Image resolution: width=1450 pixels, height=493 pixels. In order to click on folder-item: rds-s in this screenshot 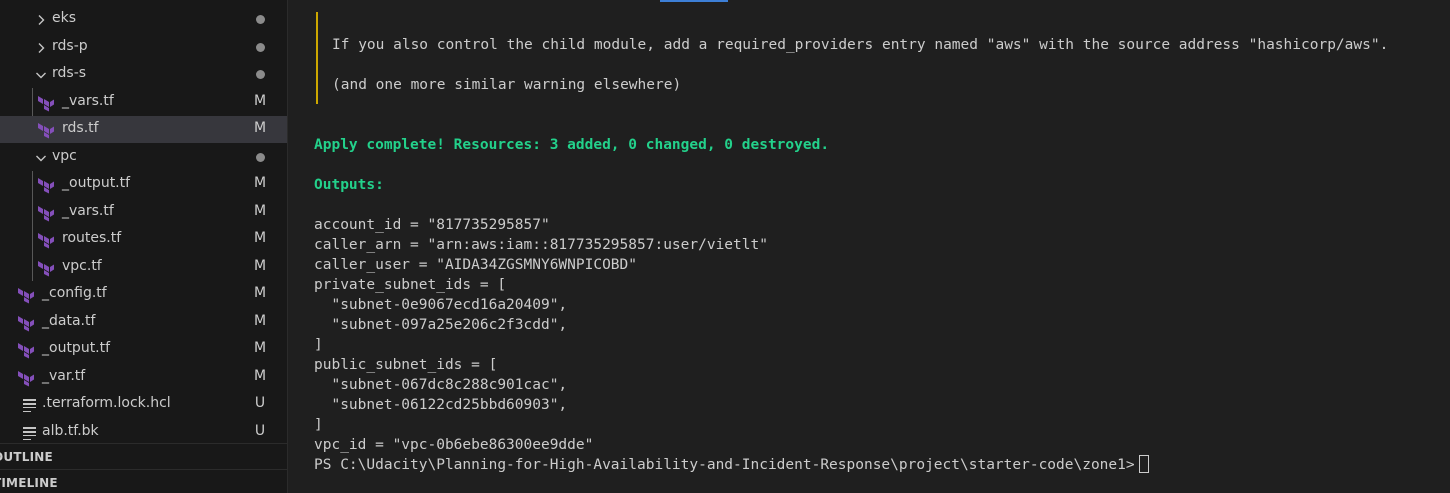, I will do `click(143, 74)`.